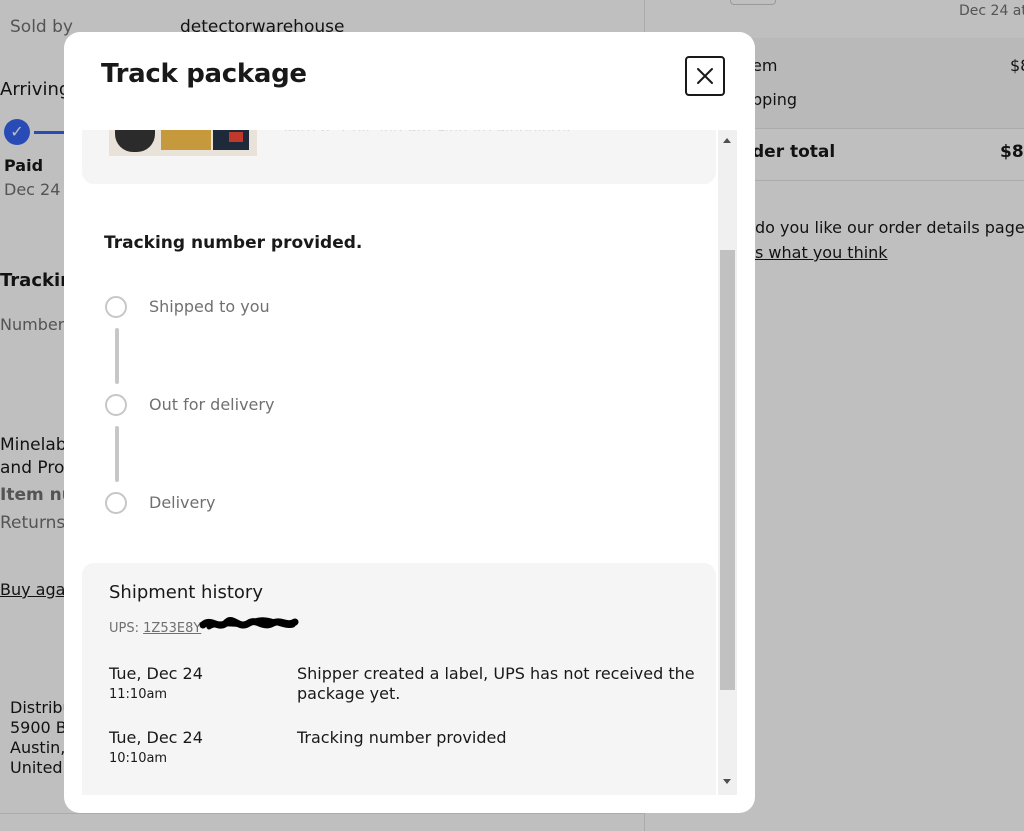 The width and height of the screenshot is (1024, 831). I want to click on event-description: Tracking number provided, so click(402, 737).